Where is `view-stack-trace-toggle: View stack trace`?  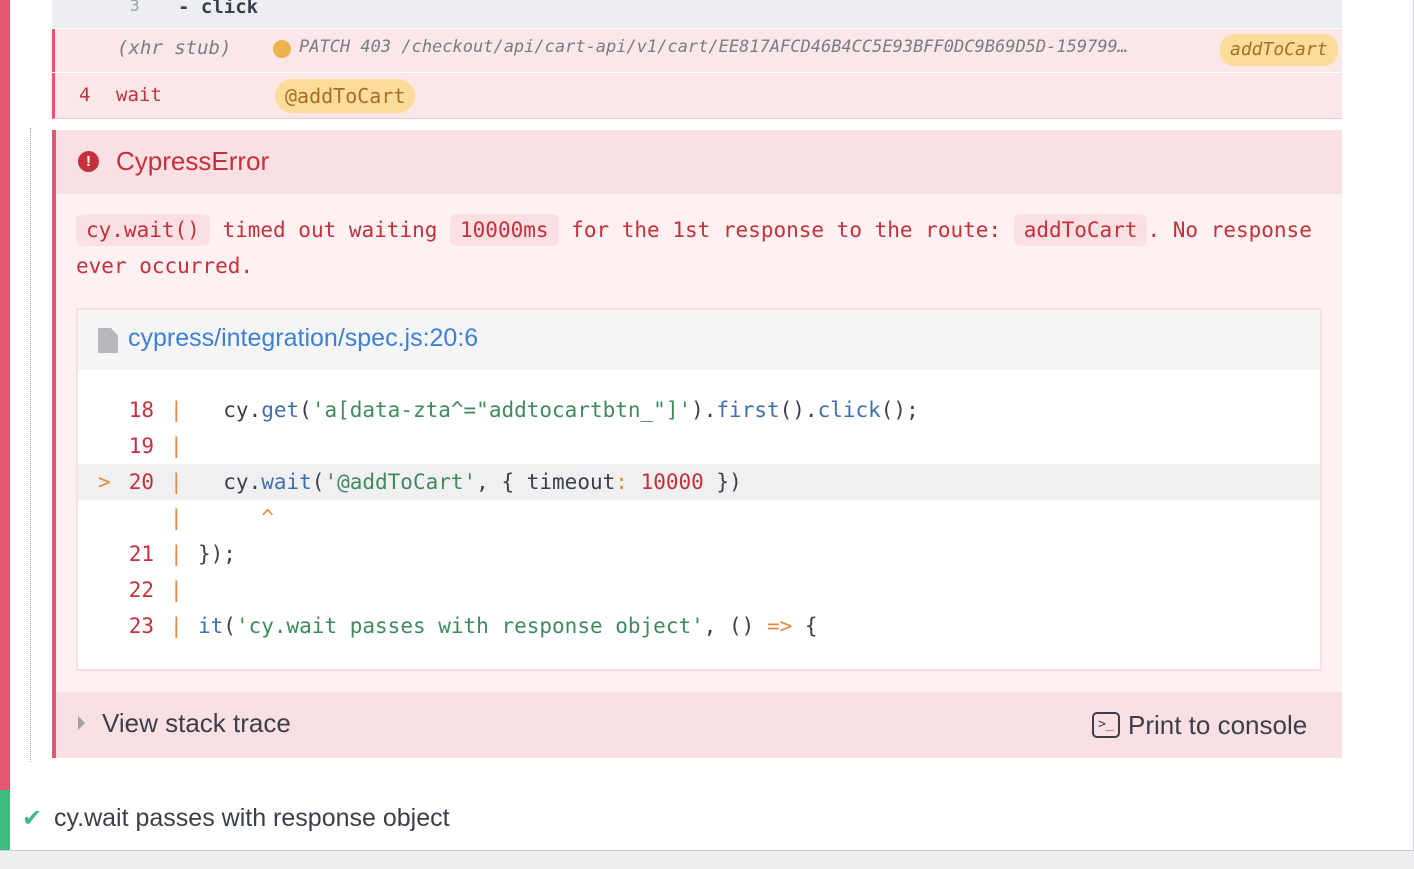 view-stack-trace-toggle: View stack trace is located at coordinates (196, 723).